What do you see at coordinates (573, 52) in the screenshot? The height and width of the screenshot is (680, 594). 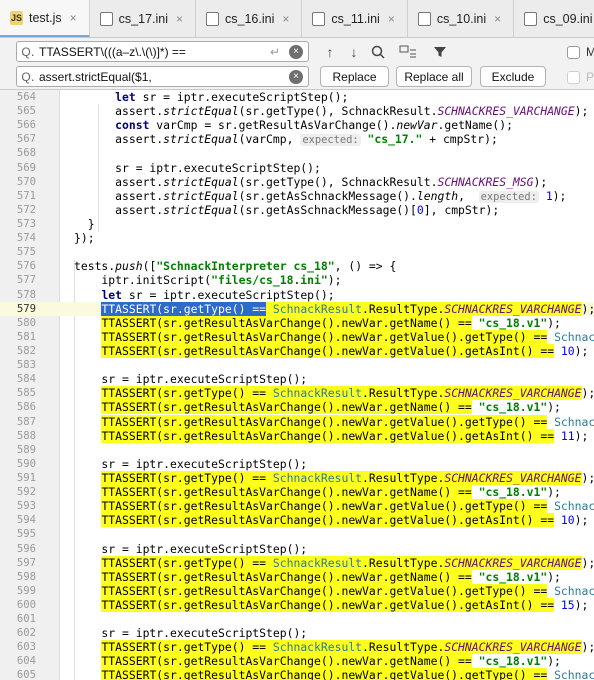 I see `match-case-checkbox` at bounding box center [573, 52].